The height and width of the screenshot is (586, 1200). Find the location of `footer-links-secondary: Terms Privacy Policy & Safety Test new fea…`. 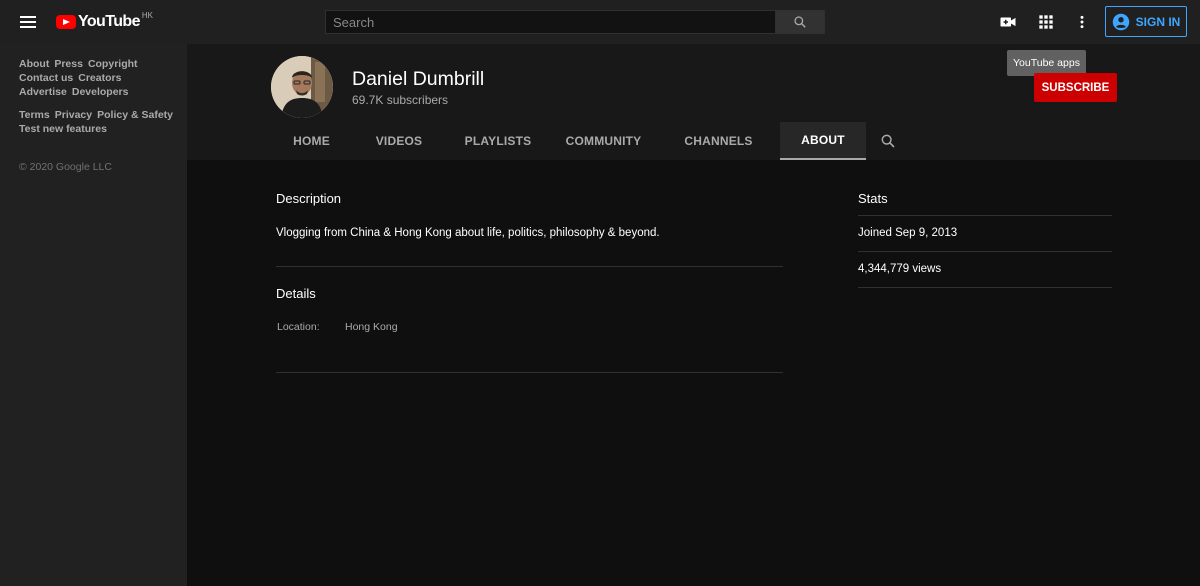

footer-links-secondary: Terms Privacy Policy & Safety Test new fea… is located at coordinates (99, 122).